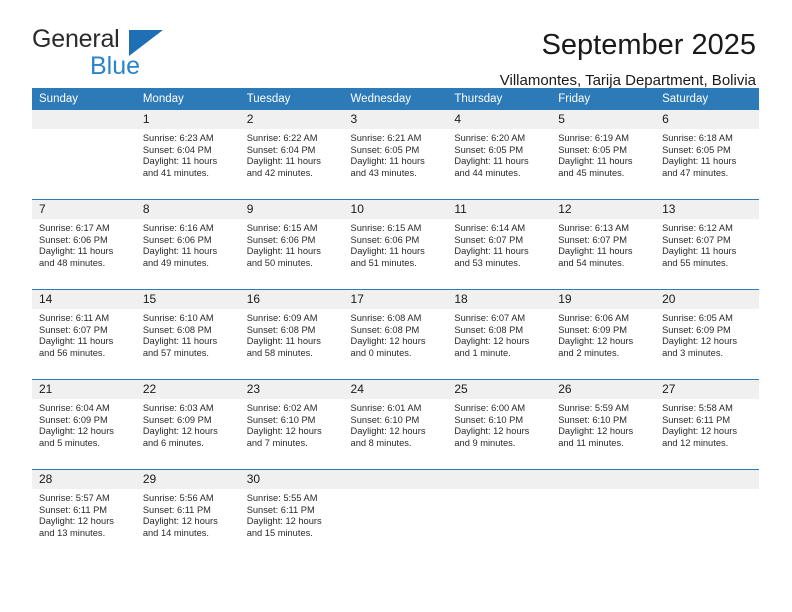 Image resolution: width=792 pixels, height=612 pixels. I want to click on day-number: 10, so click(395, 209).